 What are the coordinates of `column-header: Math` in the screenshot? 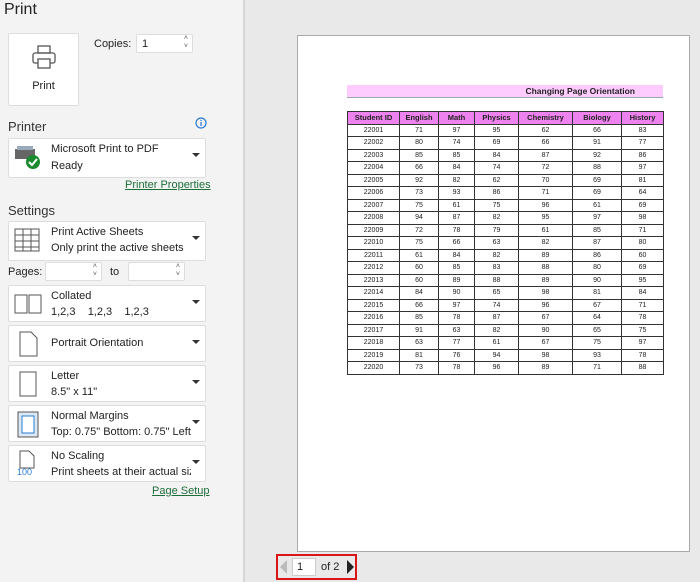 It's located at (456, 118).